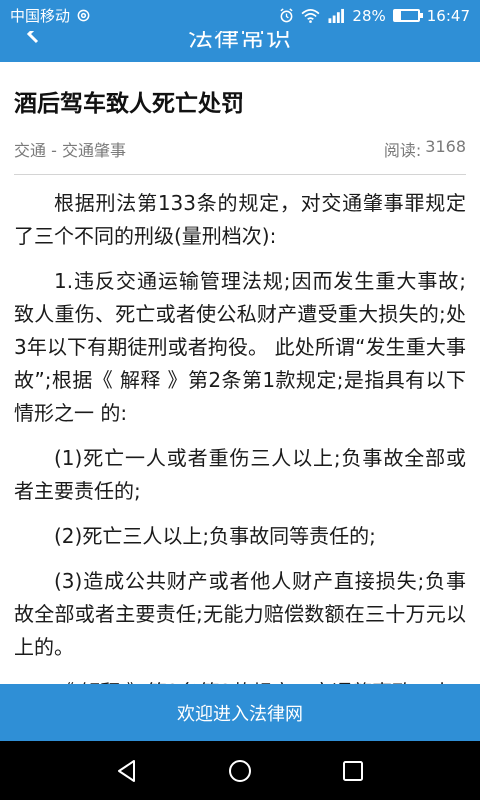 Image resolution: width=480 pixels, height=800 pixels. I want to click on clock: 16:47, so click(448, 15).